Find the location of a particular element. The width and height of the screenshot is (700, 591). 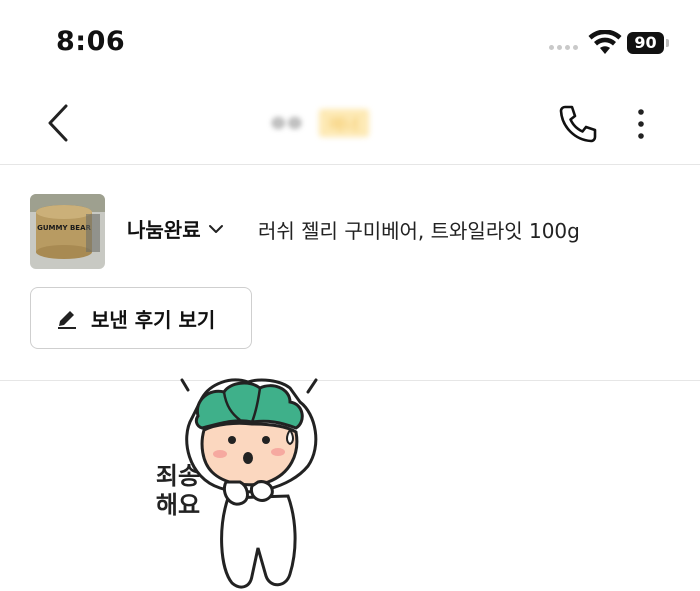

clock: 8:06 is located at coordinates (91, 41).